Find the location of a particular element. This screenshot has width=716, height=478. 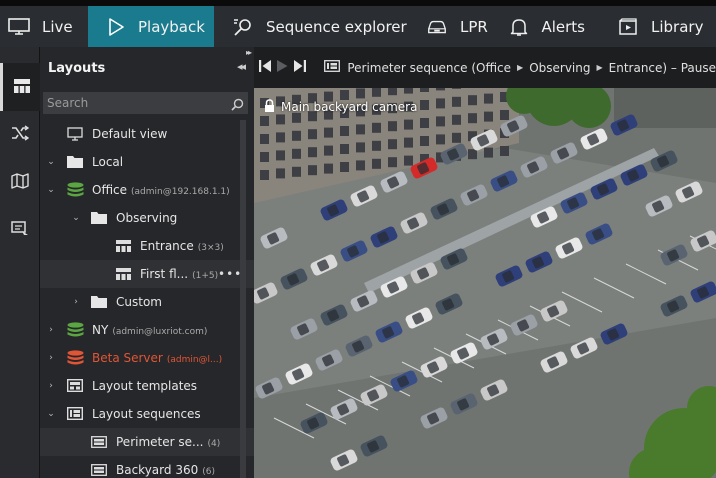

tab-sequence-explorer: Sequence explorer is located at coordinates (310, 26).